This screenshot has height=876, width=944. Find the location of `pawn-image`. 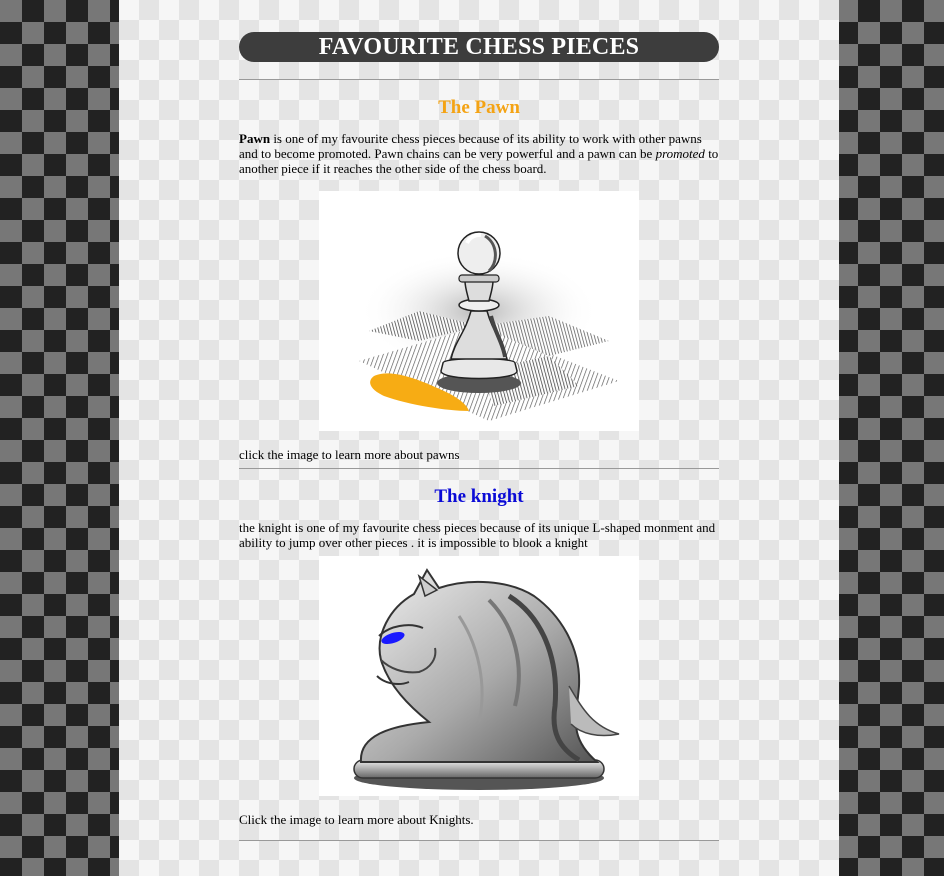

pawn-image is located at coordinates (489, 326).